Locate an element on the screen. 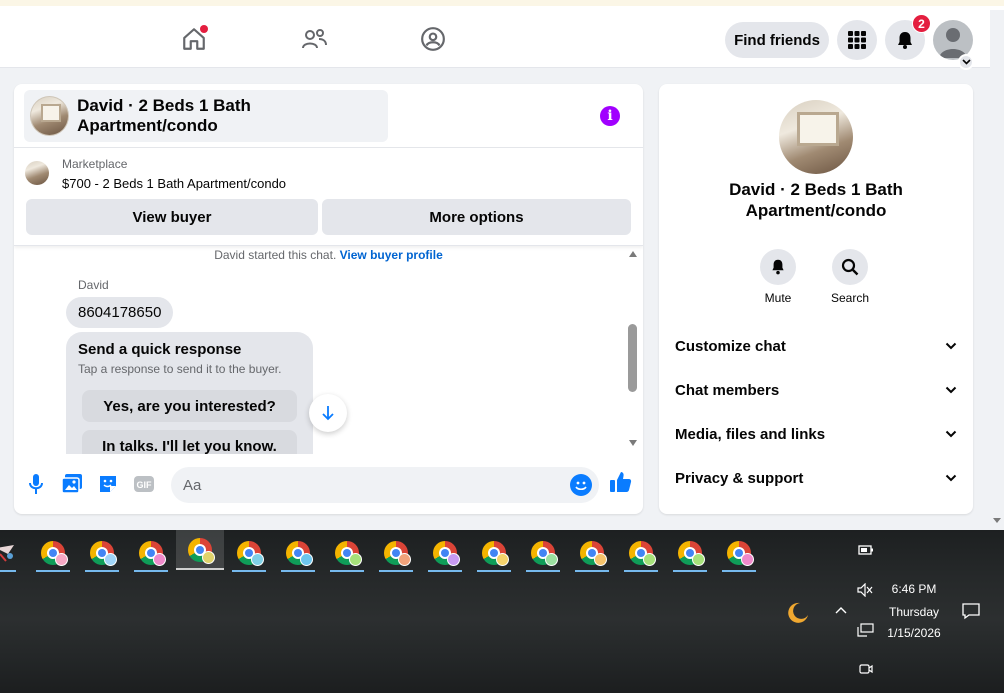 The width and height of the screenshot is (1004, 693). search-button: Search is located at coordinates (850, 277).